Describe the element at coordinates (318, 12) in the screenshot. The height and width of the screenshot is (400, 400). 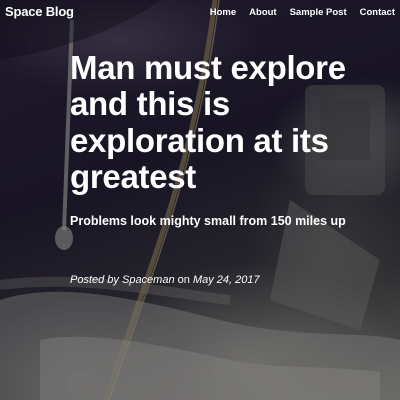
I see `nav-link-sample-post: Sample Post` at that location.